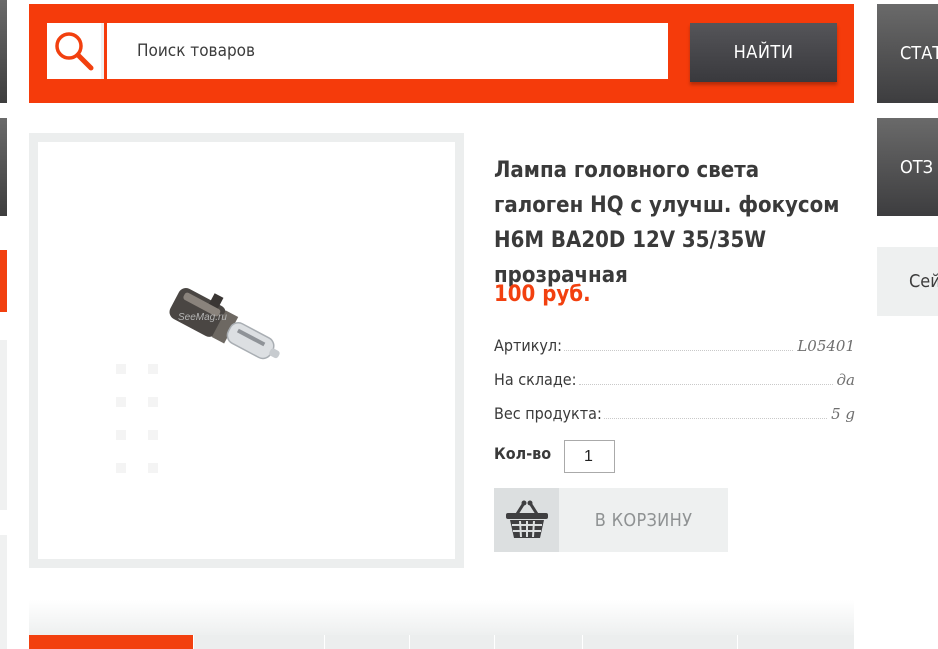 The height and width of the screenshot is (649, 938). Describe the element at coordinates (674, 377) in the screenshot. I see `attribute-row-stock: На складе: да` at that location.